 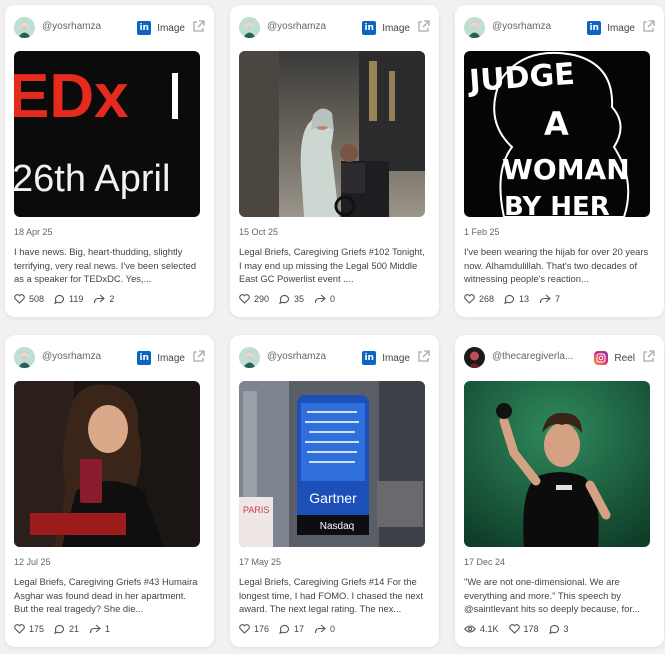 What do you see at coordinates (470, 629) in the screenshot?
I see `eye-icon` at bounding box center [470, 629].